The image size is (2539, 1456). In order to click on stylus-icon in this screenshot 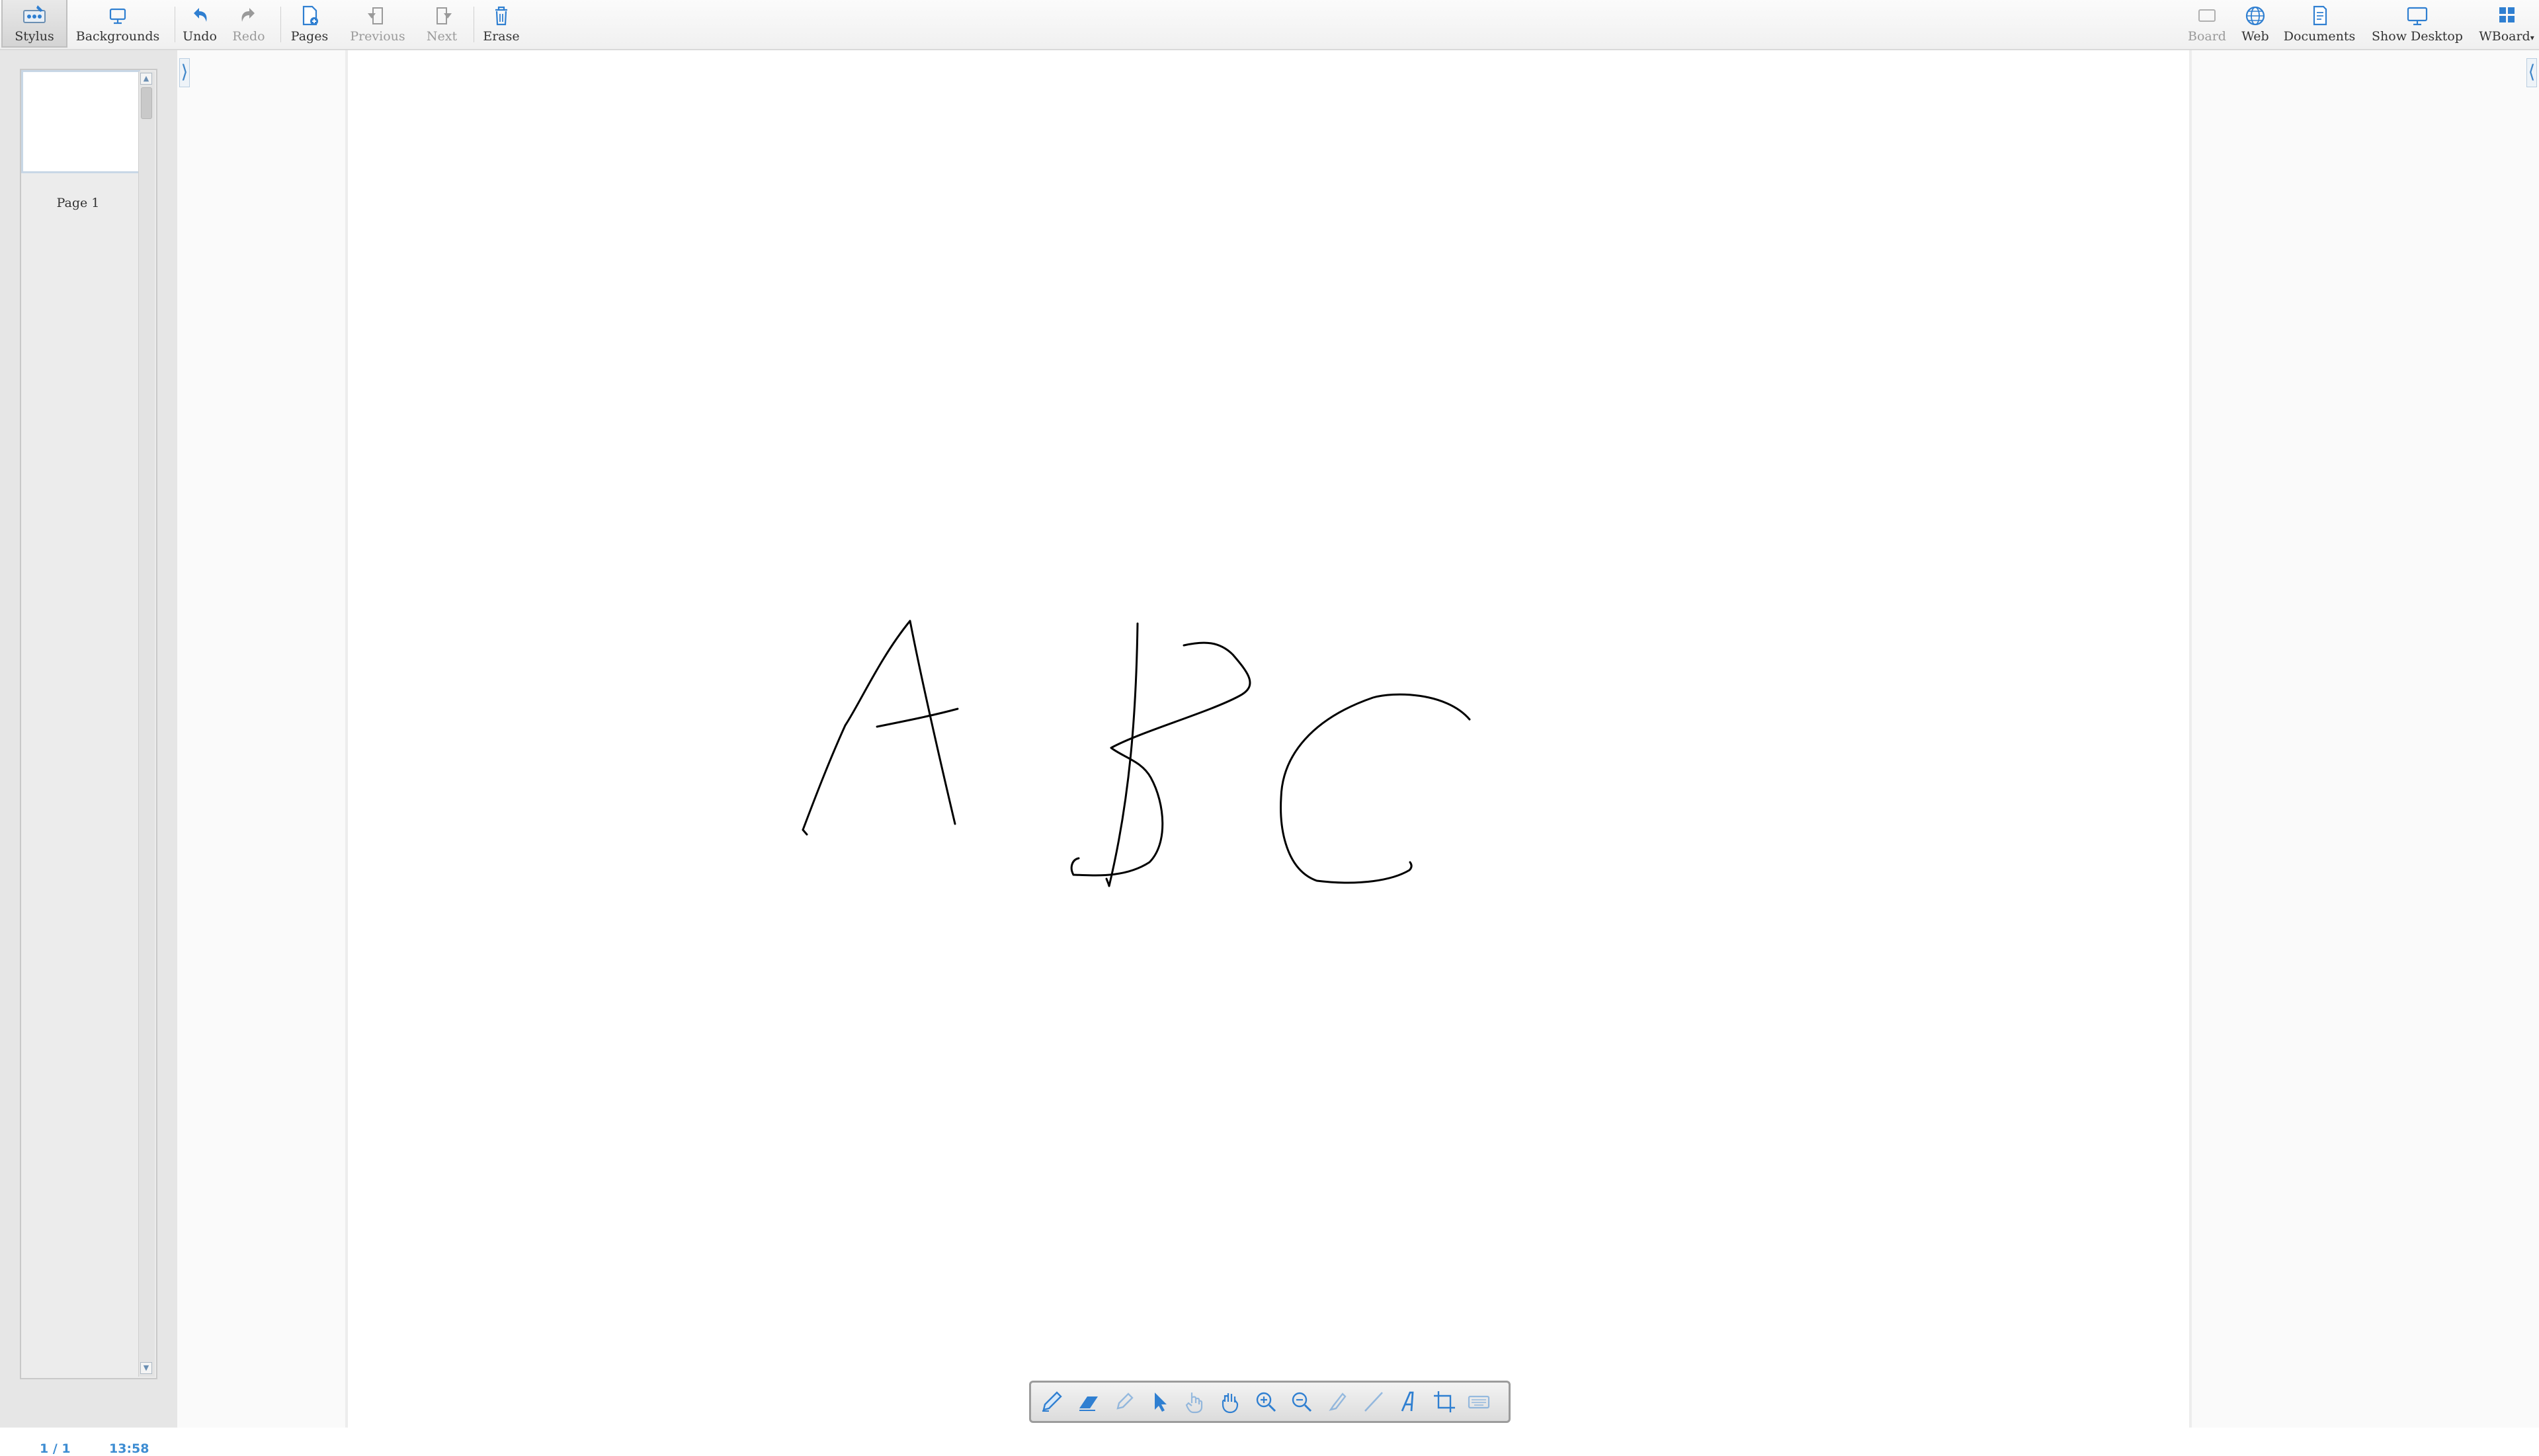, I will do `click(34, 14)`.